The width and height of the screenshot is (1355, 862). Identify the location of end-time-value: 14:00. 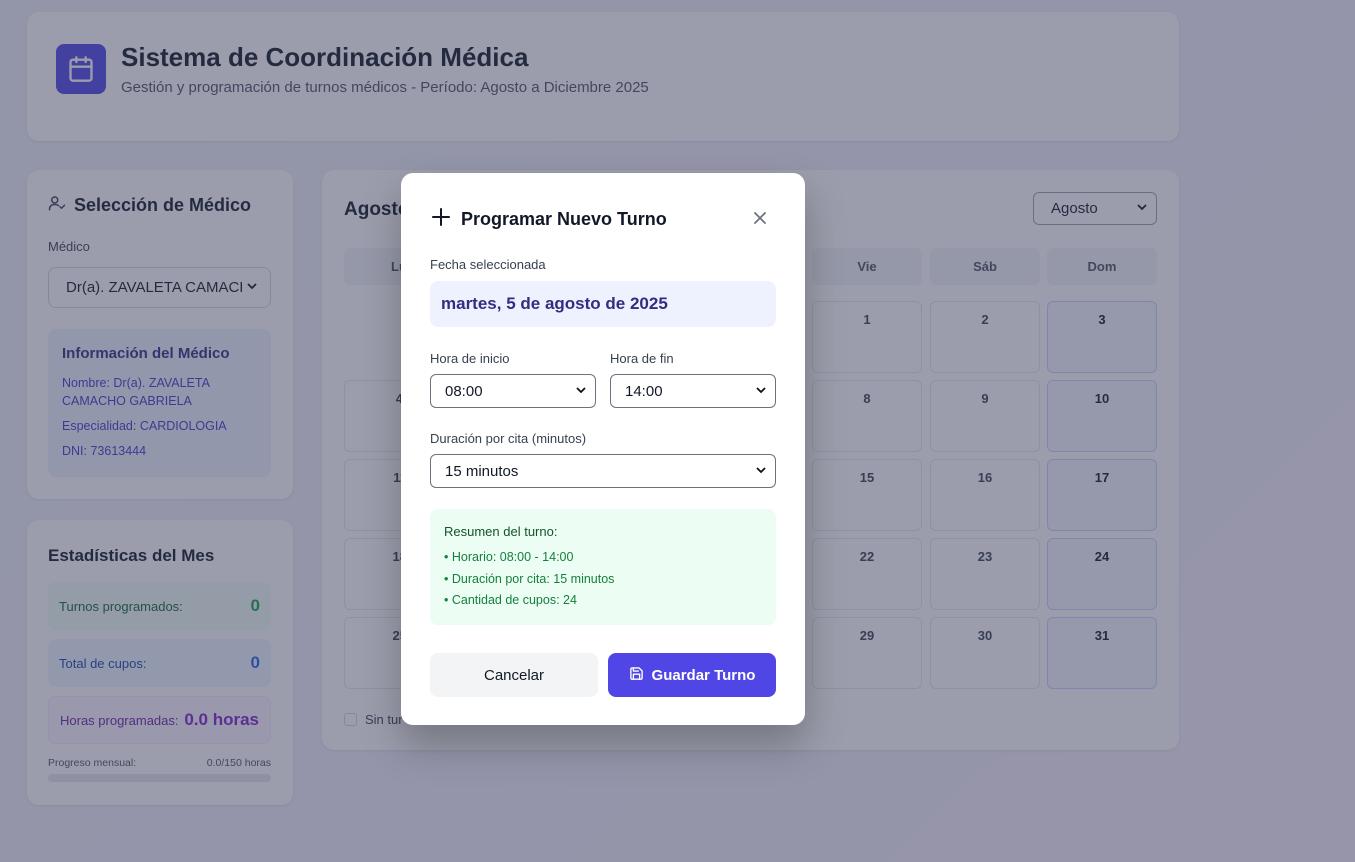
(644, 391).